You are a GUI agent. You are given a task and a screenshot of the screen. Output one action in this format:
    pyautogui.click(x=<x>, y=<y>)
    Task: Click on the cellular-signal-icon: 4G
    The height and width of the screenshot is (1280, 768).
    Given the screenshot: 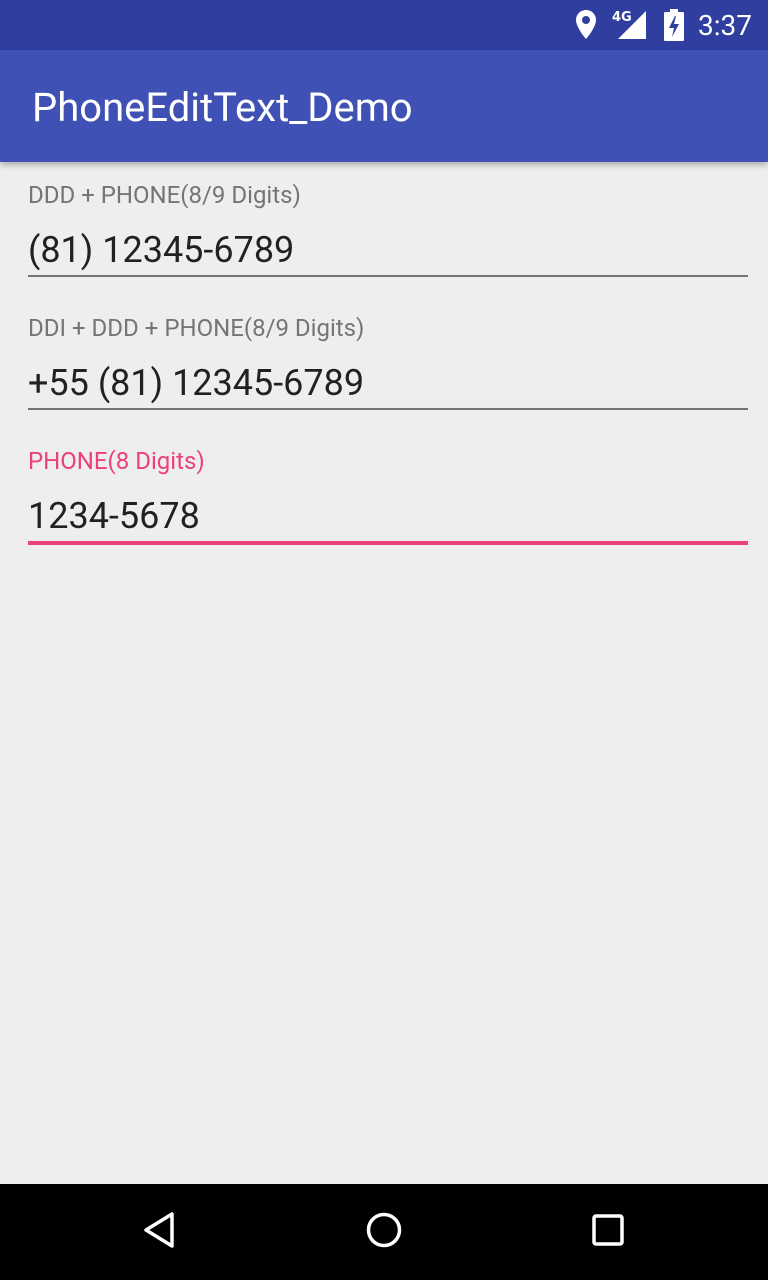 What is the action you would take?
    pyautogui.click(x=630, y=25)
    